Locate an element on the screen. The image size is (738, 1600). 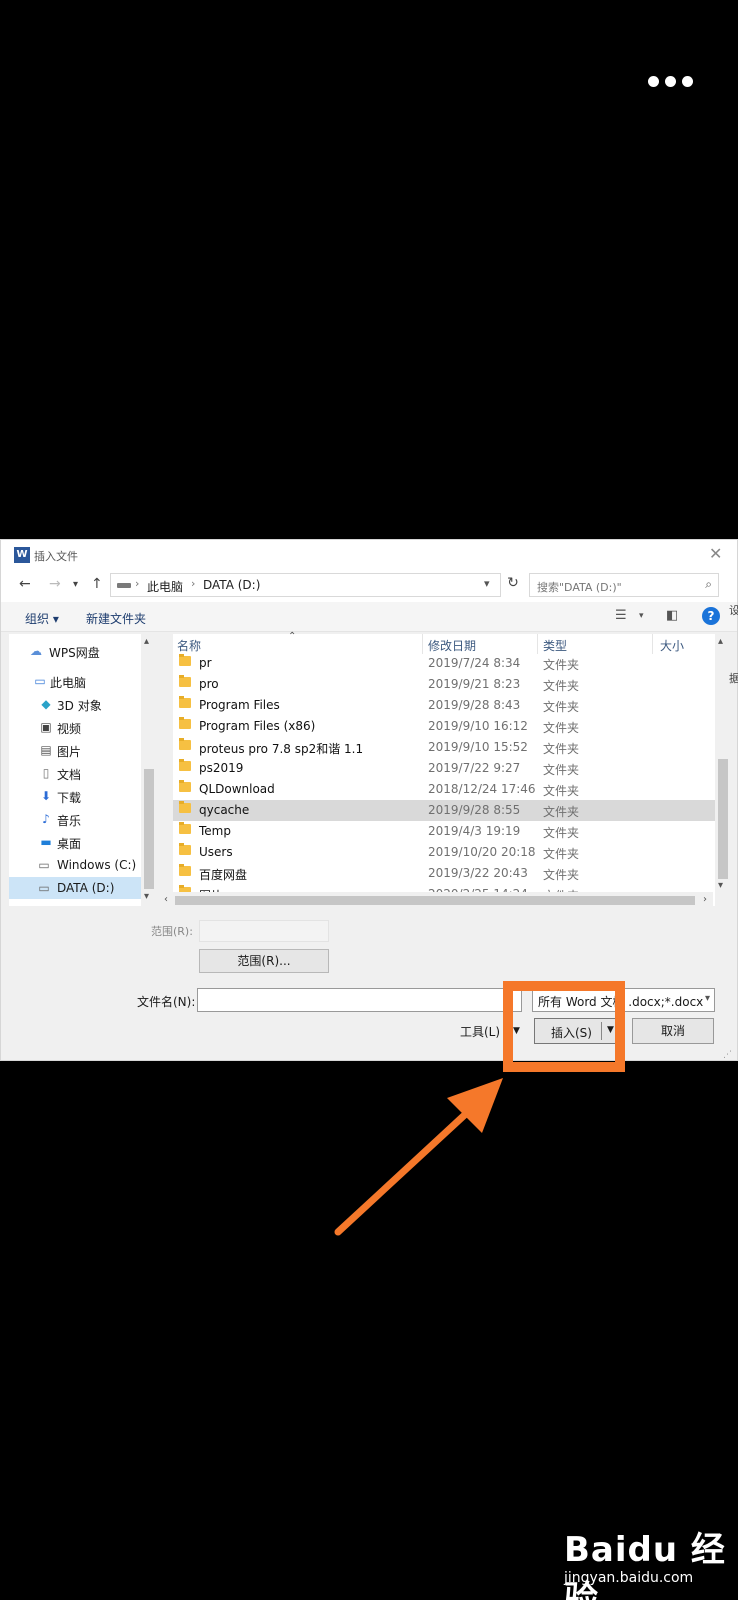
annotation-arrow is located at coordinates (418, 1157).